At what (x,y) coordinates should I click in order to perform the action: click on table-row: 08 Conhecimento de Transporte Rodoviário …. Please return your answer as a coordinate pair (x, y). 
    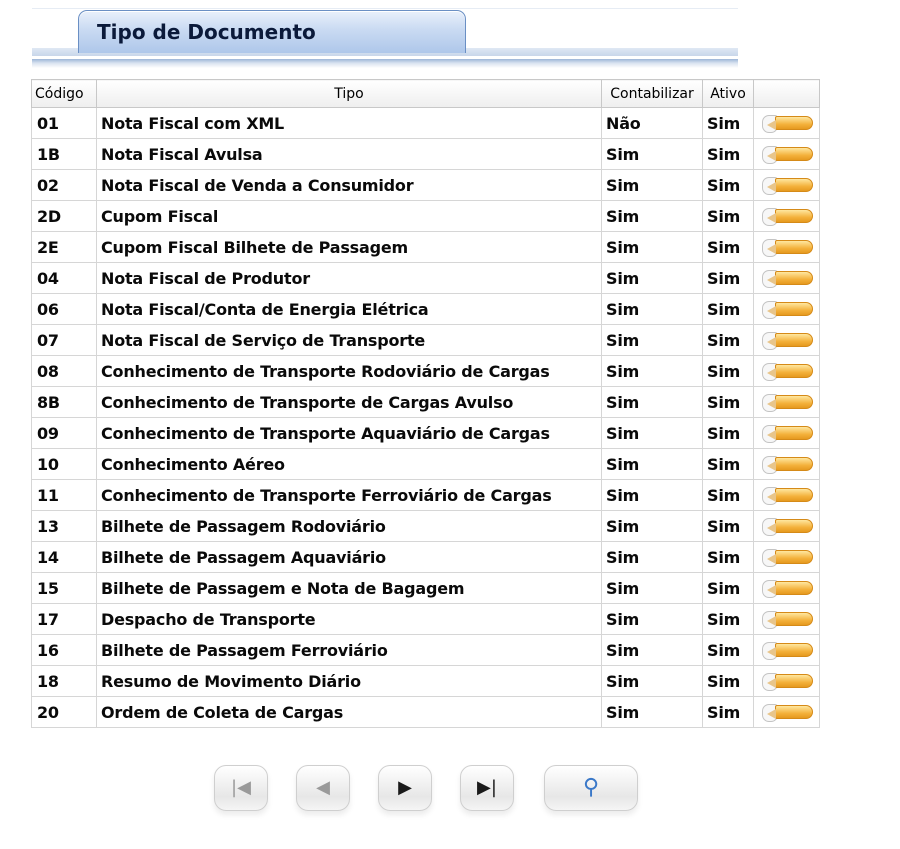
    Looking at the image, I should click on (425, 371).